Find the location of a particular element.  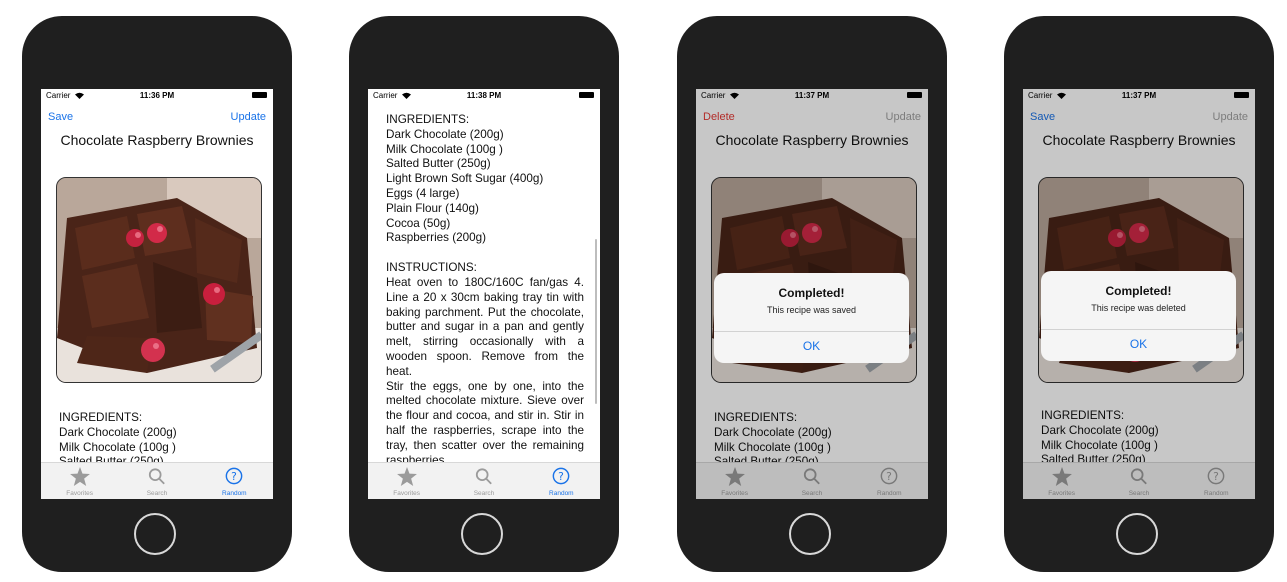

ingredient-item: Cocoa (50g) is located at coordinates (418, 223).